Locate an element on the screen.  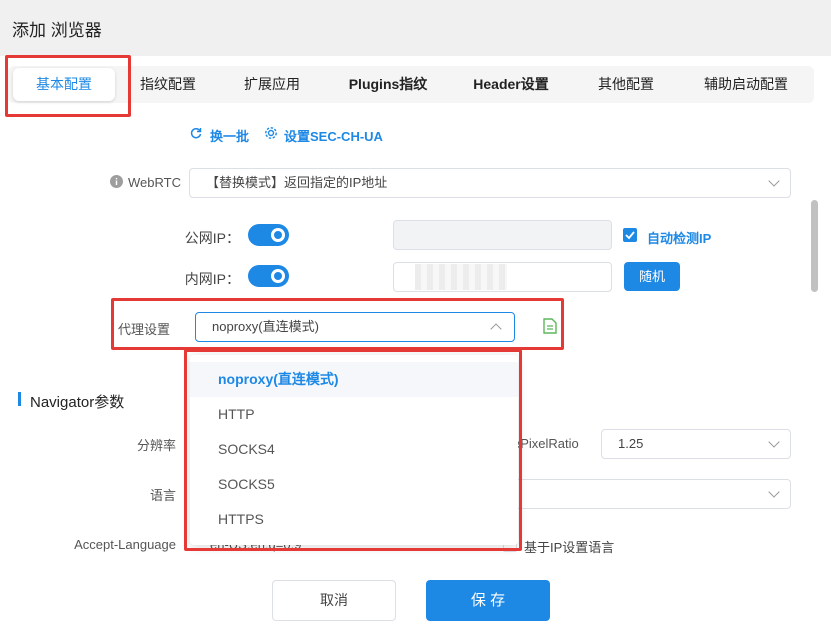
set-sec-ch-ua-link: 设置SEC-CH-UA is located at coordinates (333, 135).